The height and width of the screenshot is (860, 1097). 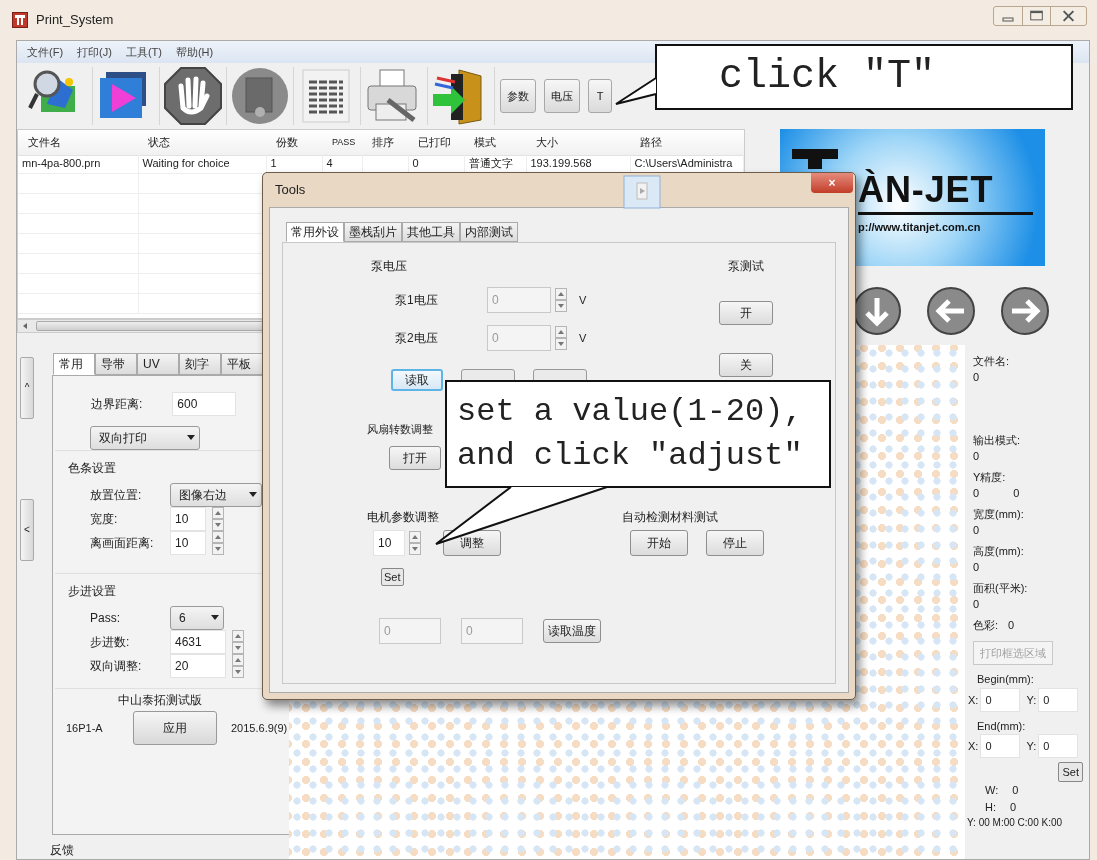 I want to click on column-header: 路径, so click(x=687, y=142).